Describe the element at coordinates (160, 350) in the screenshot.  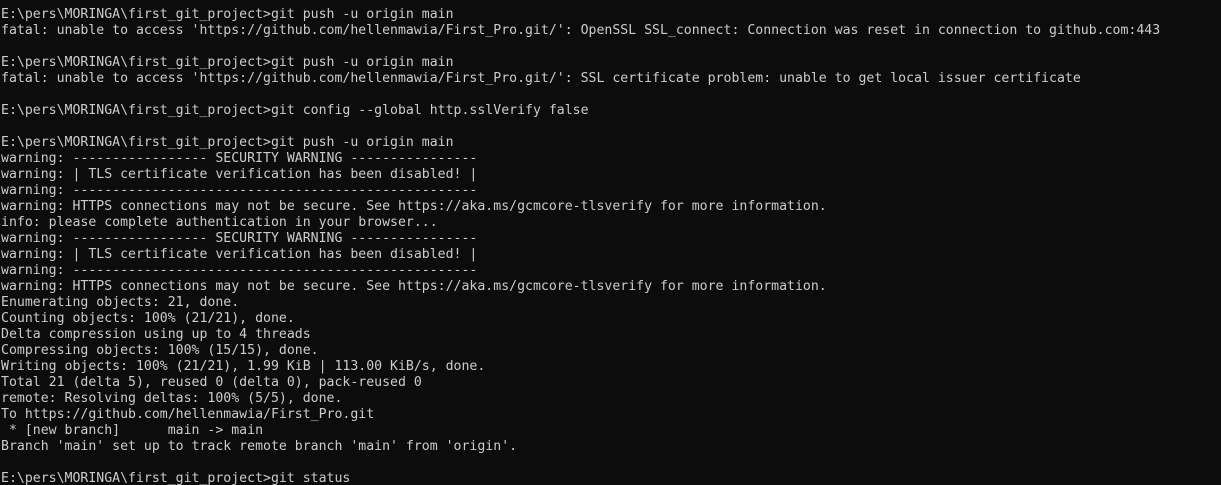
I see `output-line: Compressing objects: 100% (15/15), done.` at that location.